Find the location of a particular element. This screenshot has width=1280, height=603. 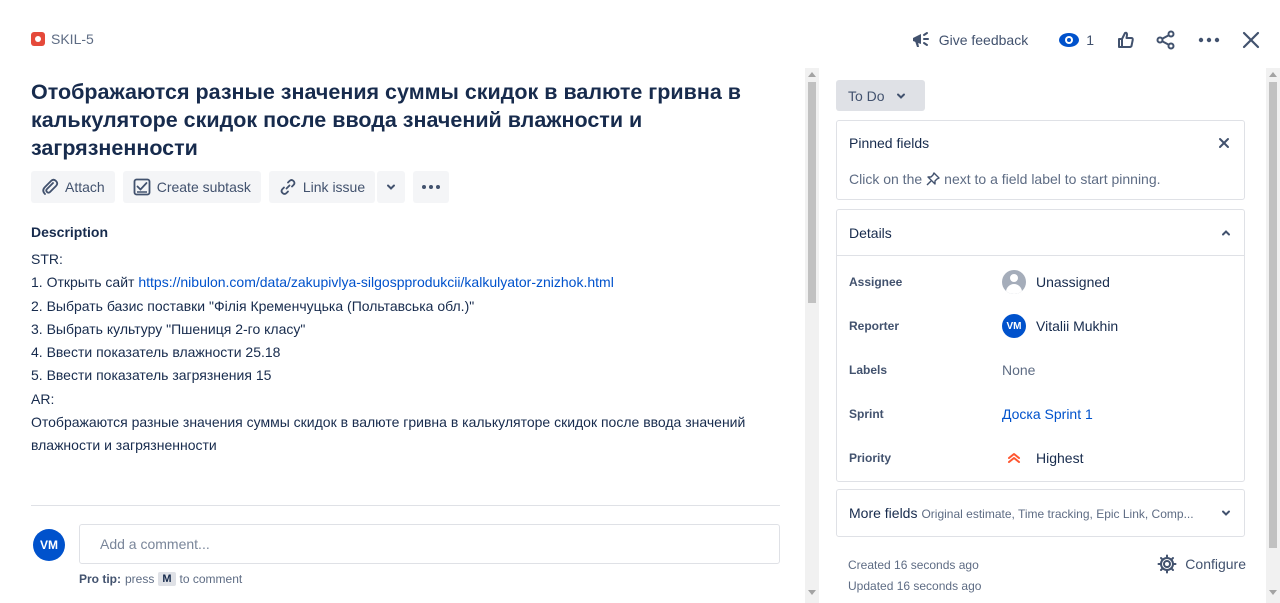

sprint-value: Доска Sprint 1 is located at coordinates (1047, 414).